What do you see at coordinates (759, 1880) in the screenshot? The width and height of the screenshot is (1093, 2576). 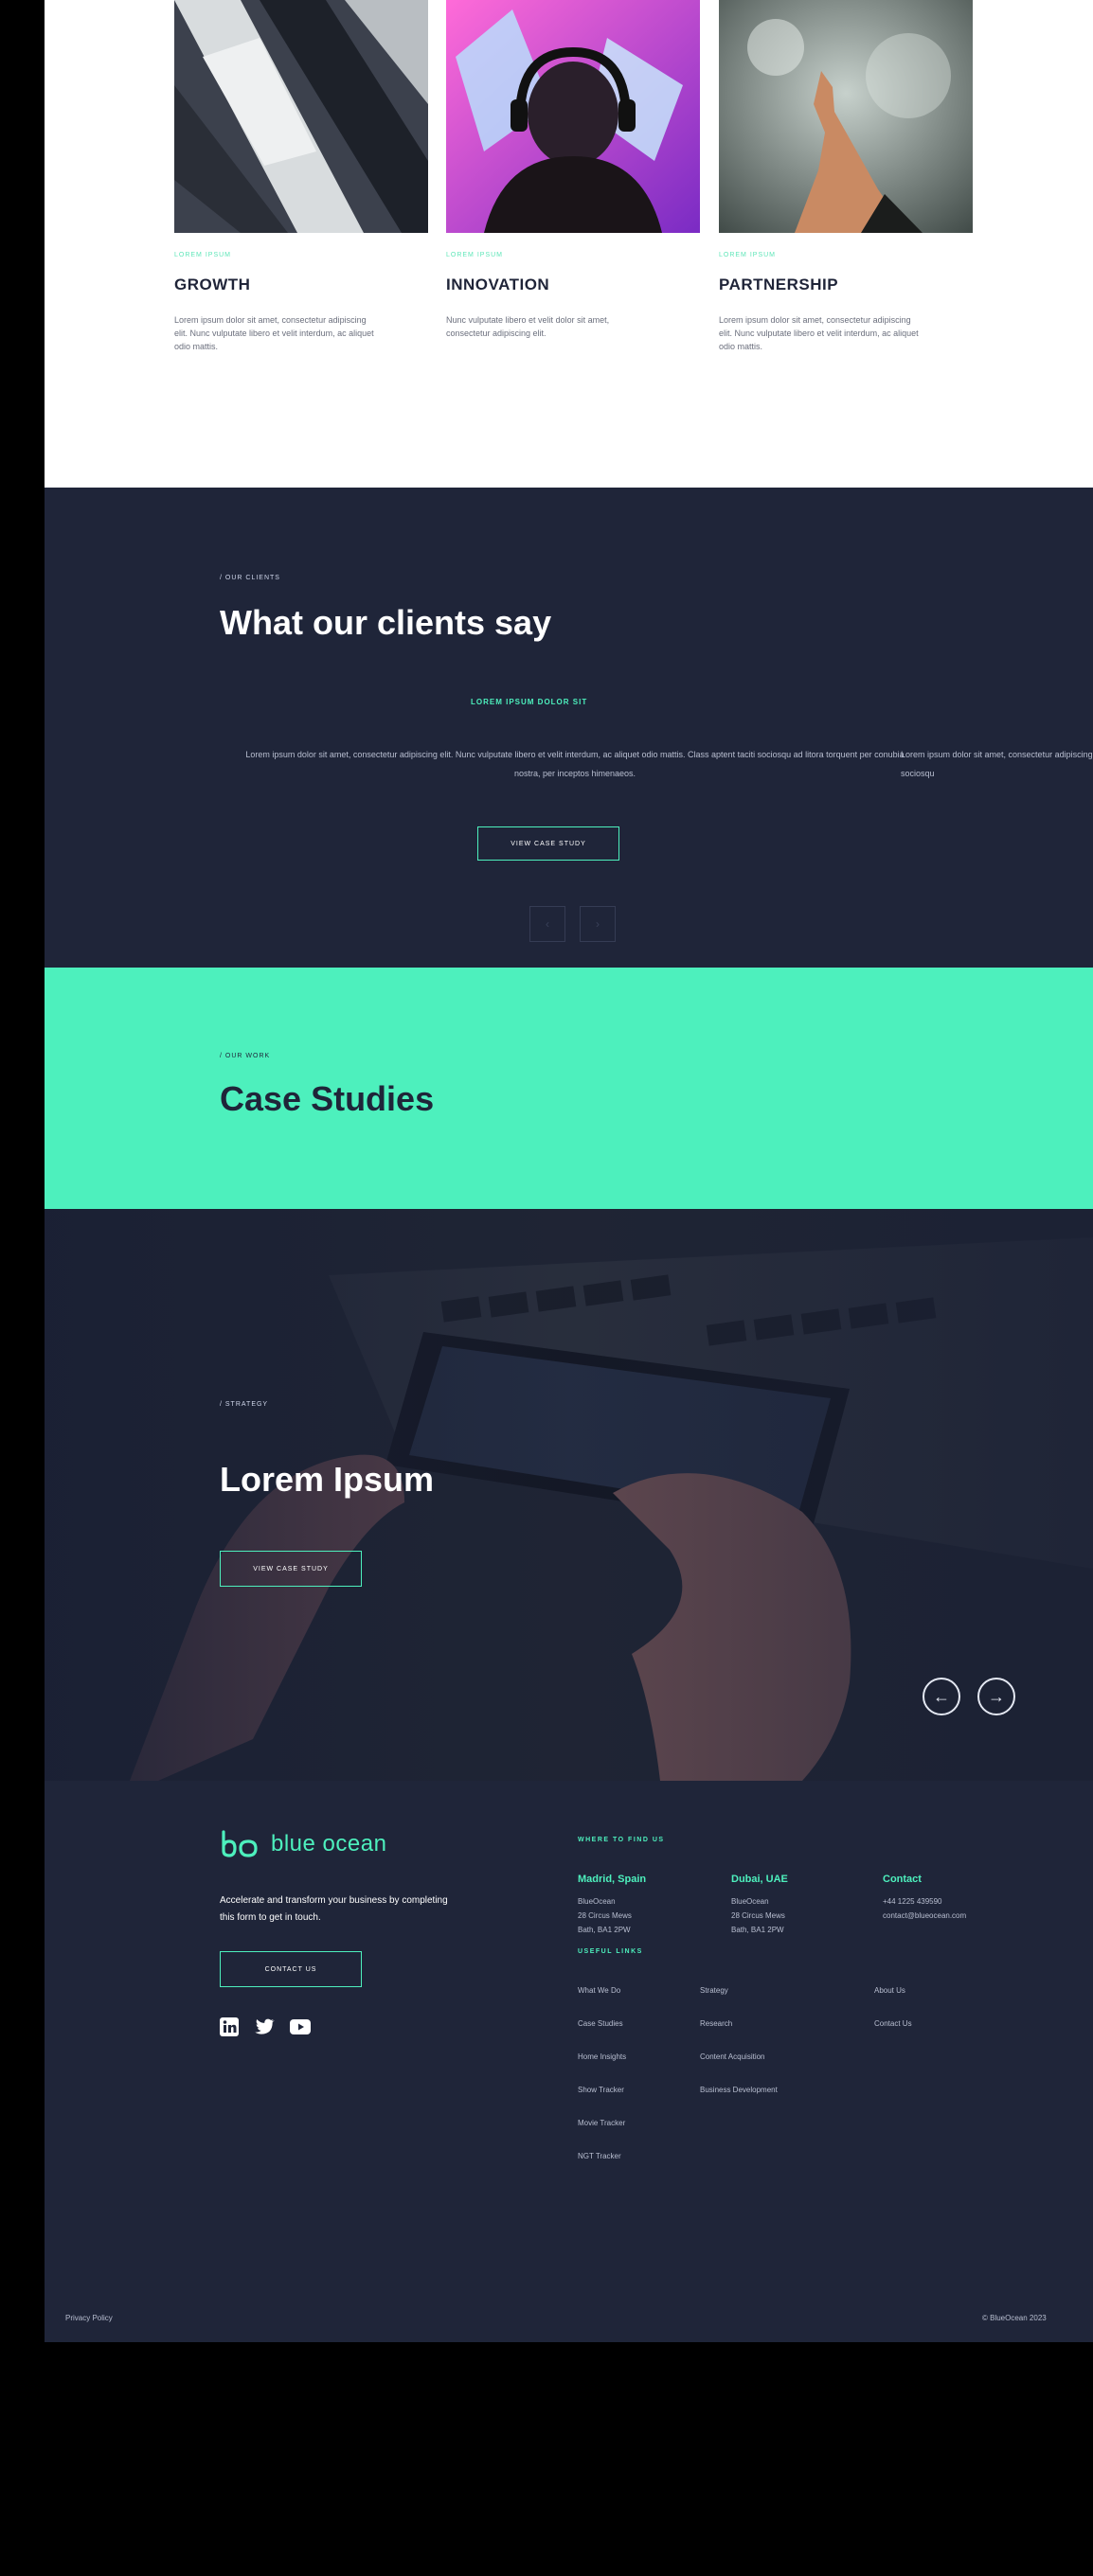 I see `location-title: Dubai, UAE` at bounding box center [759, 1880].